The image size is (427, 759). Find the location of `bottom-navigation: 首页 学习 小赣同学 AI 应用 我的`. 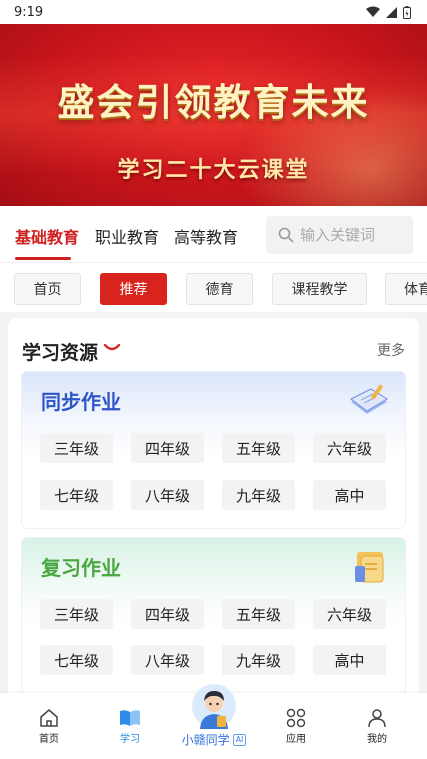

bottom-navigation: 首页 学习 小赣同学 AI 应用 我的 is located at coordinates (213, 721).